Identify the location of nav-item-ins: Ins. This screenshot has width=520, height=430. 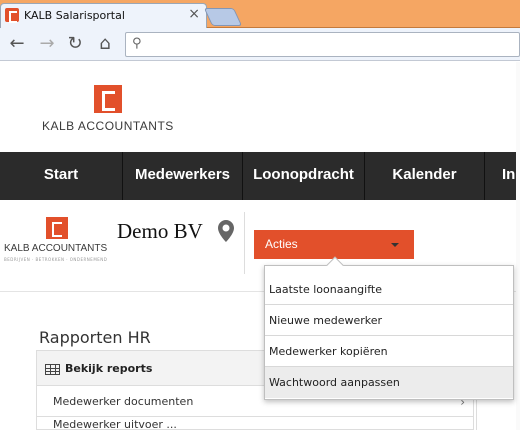
(502, 176).